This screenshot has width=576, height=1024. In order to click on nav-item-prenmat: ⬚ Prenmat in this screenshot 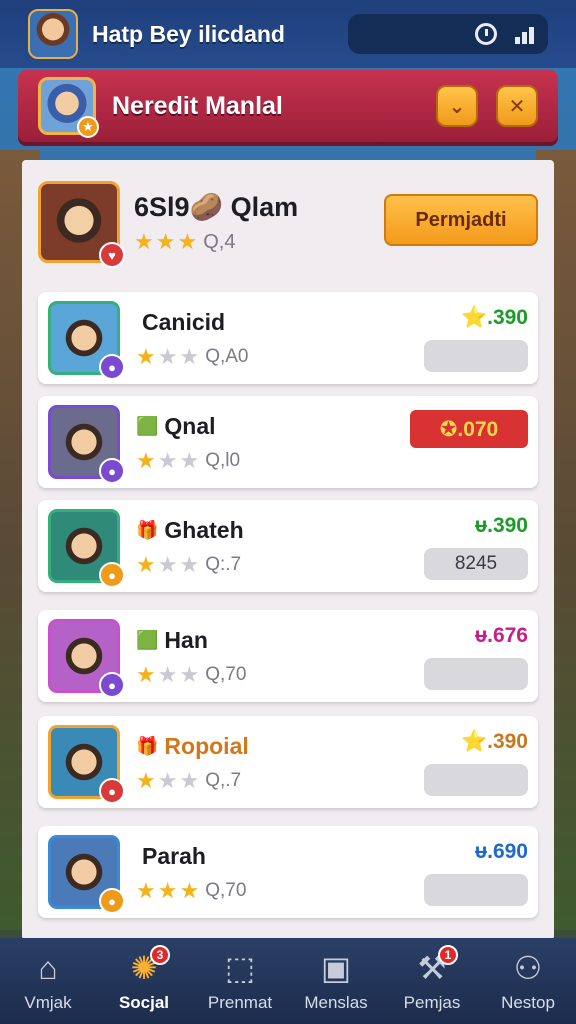, I will do `click(240, 981)`.